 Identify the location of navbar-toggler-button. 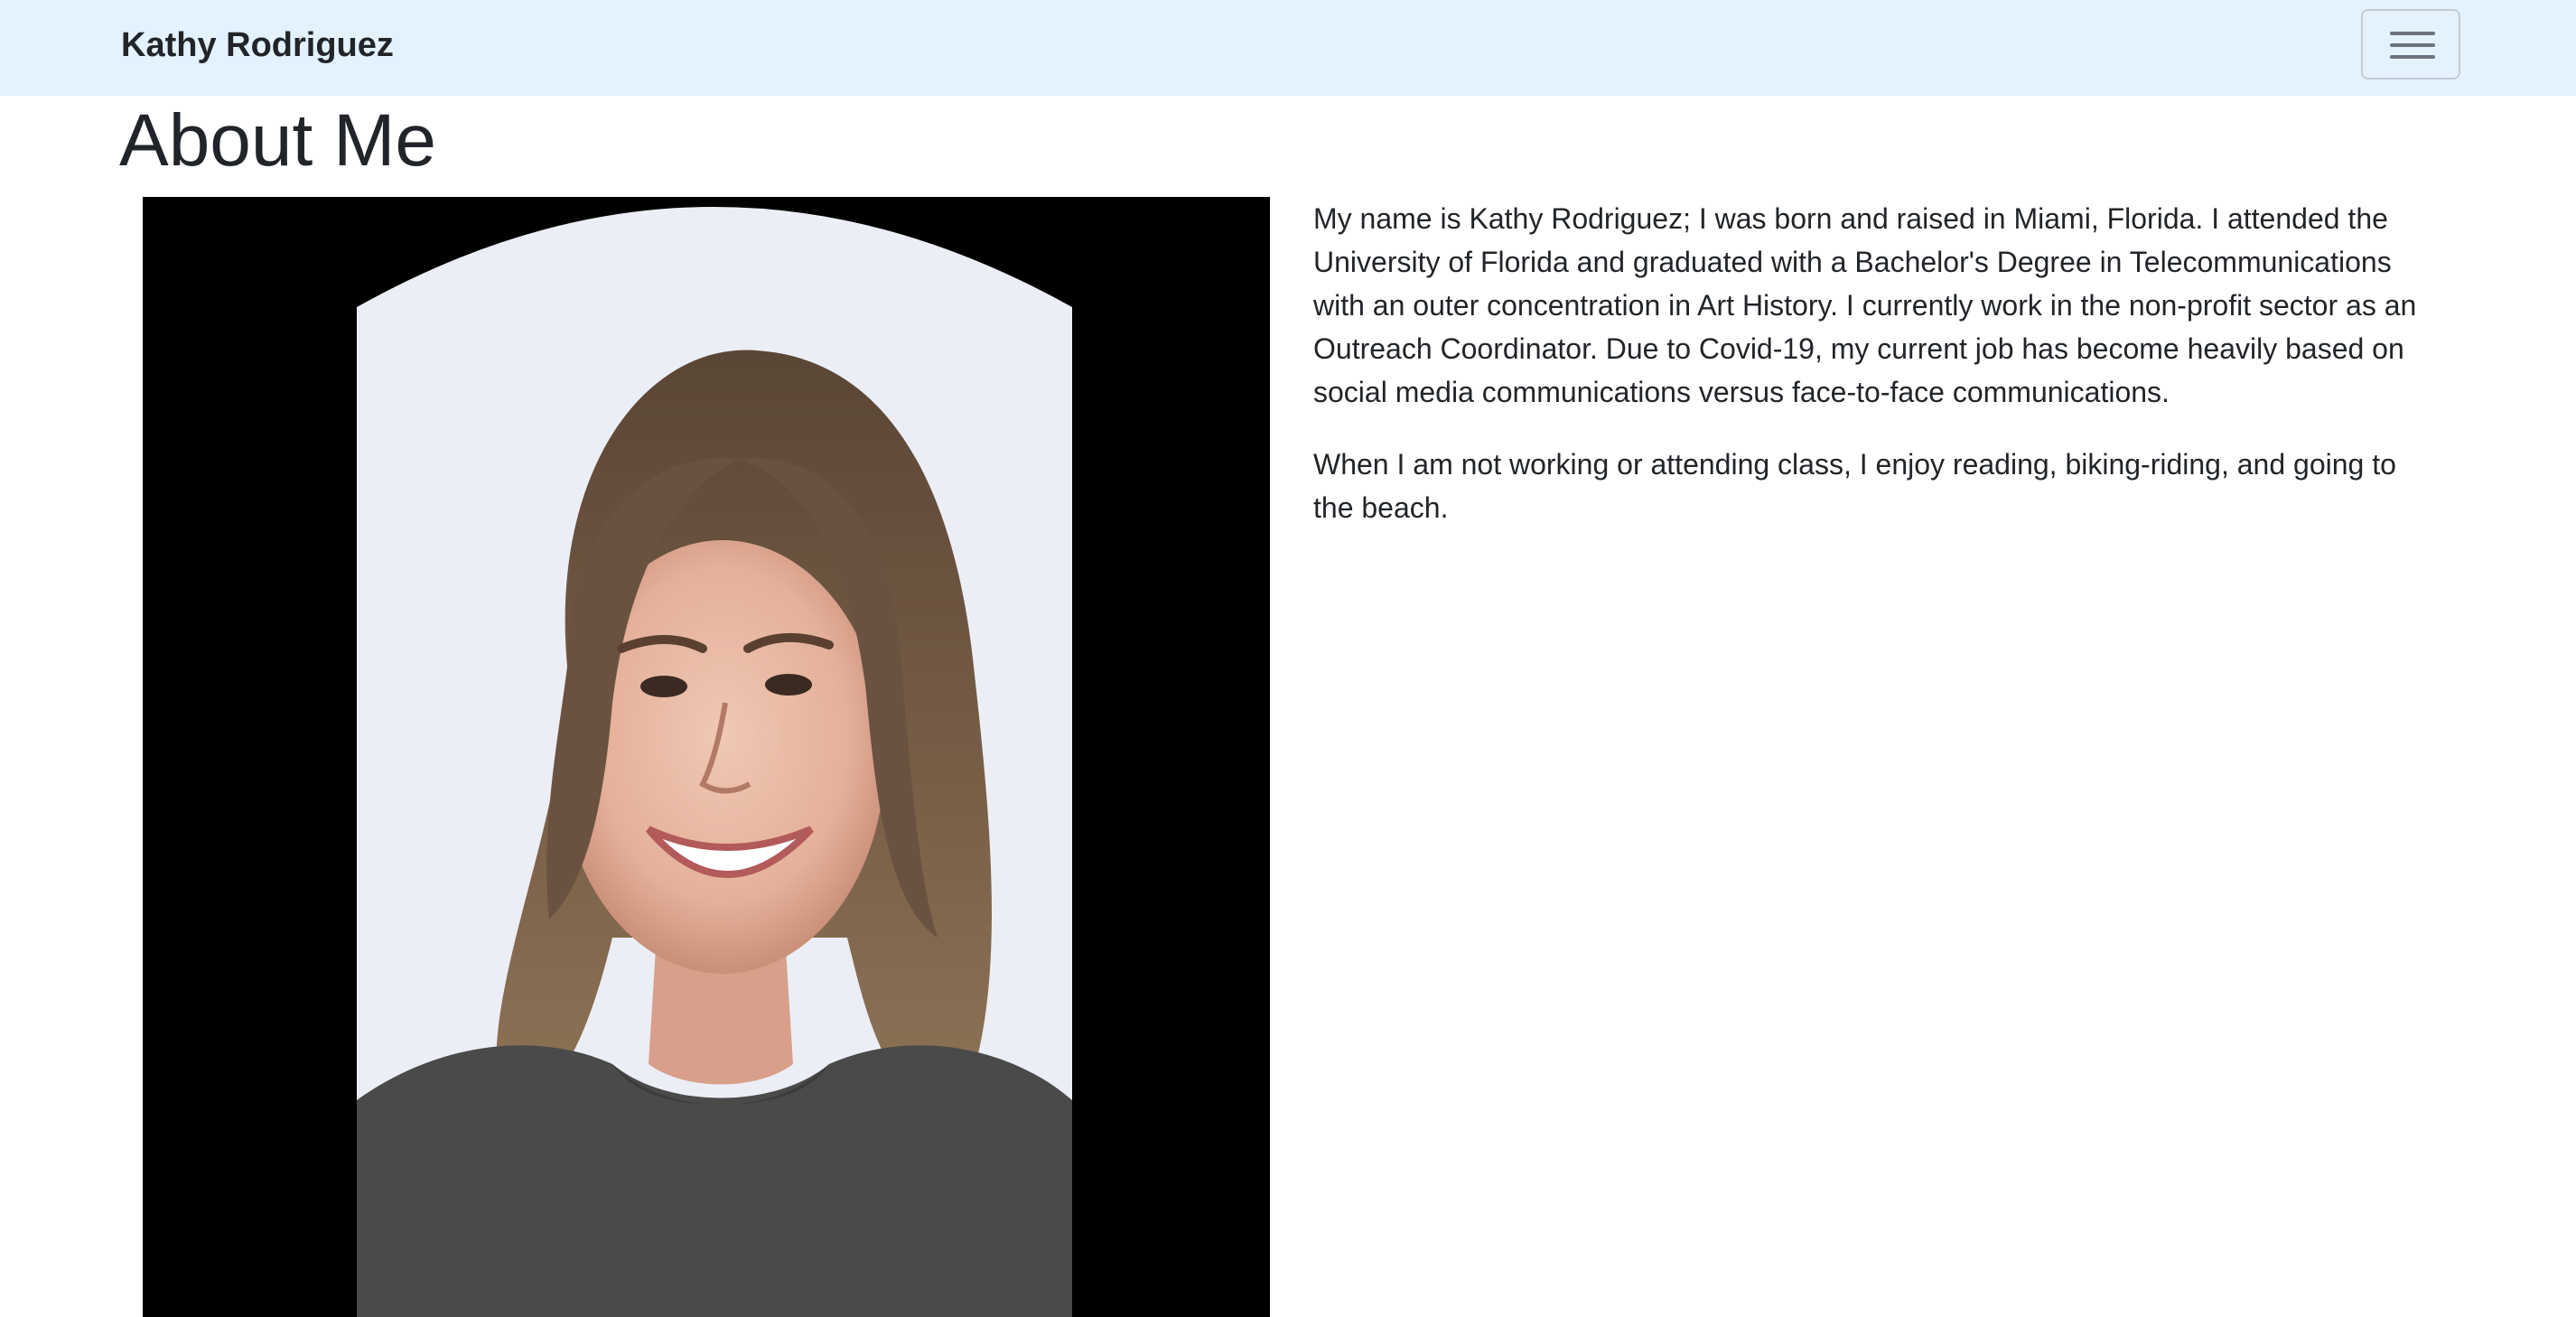
(2410, 44).